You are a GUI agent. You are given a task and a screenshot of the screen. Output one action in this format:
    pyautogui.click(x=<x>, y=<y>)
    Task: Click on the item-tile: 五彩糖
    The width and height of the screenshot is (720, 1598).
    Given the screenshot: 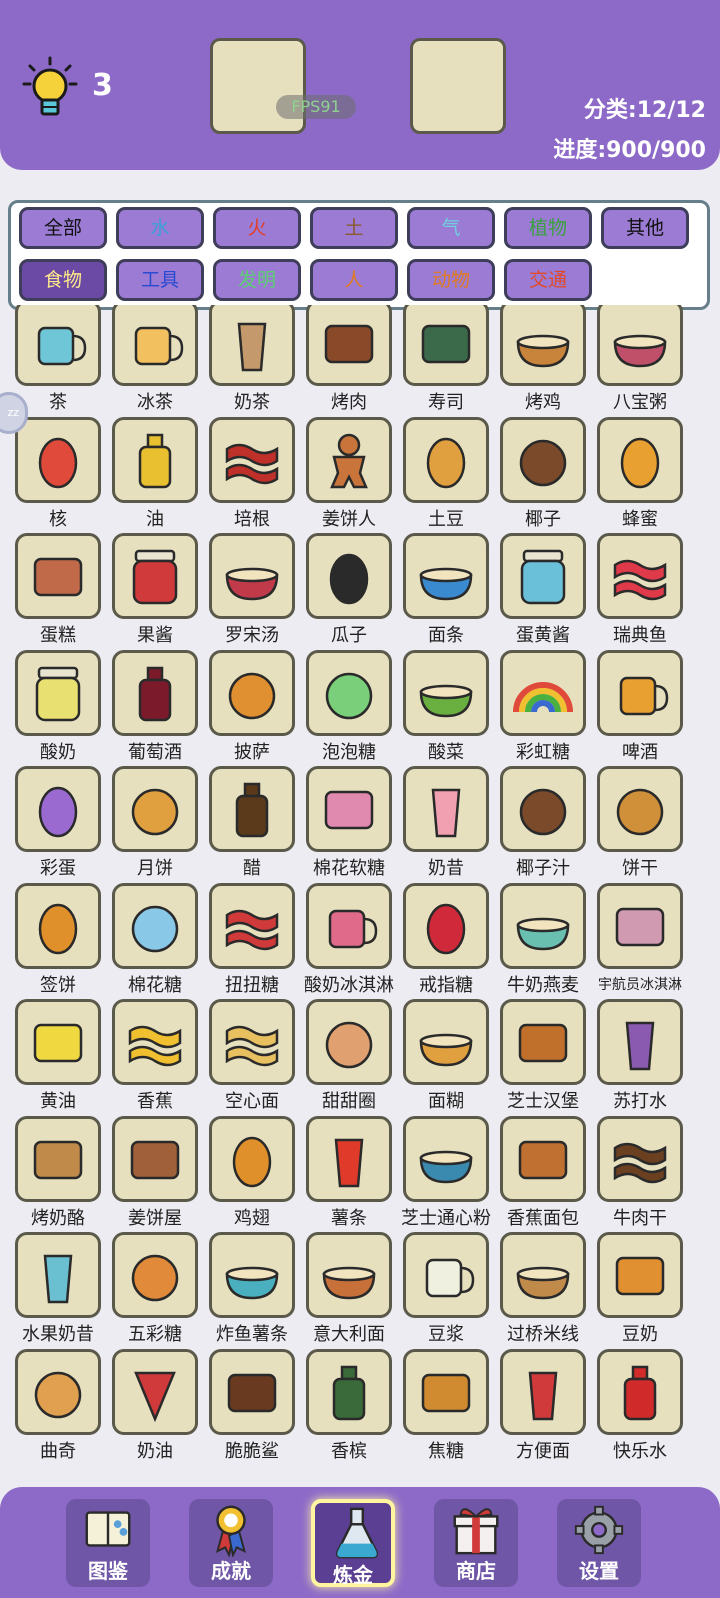 What is the action you would take?
    pyautogui.click(x=155, y=1291)
    